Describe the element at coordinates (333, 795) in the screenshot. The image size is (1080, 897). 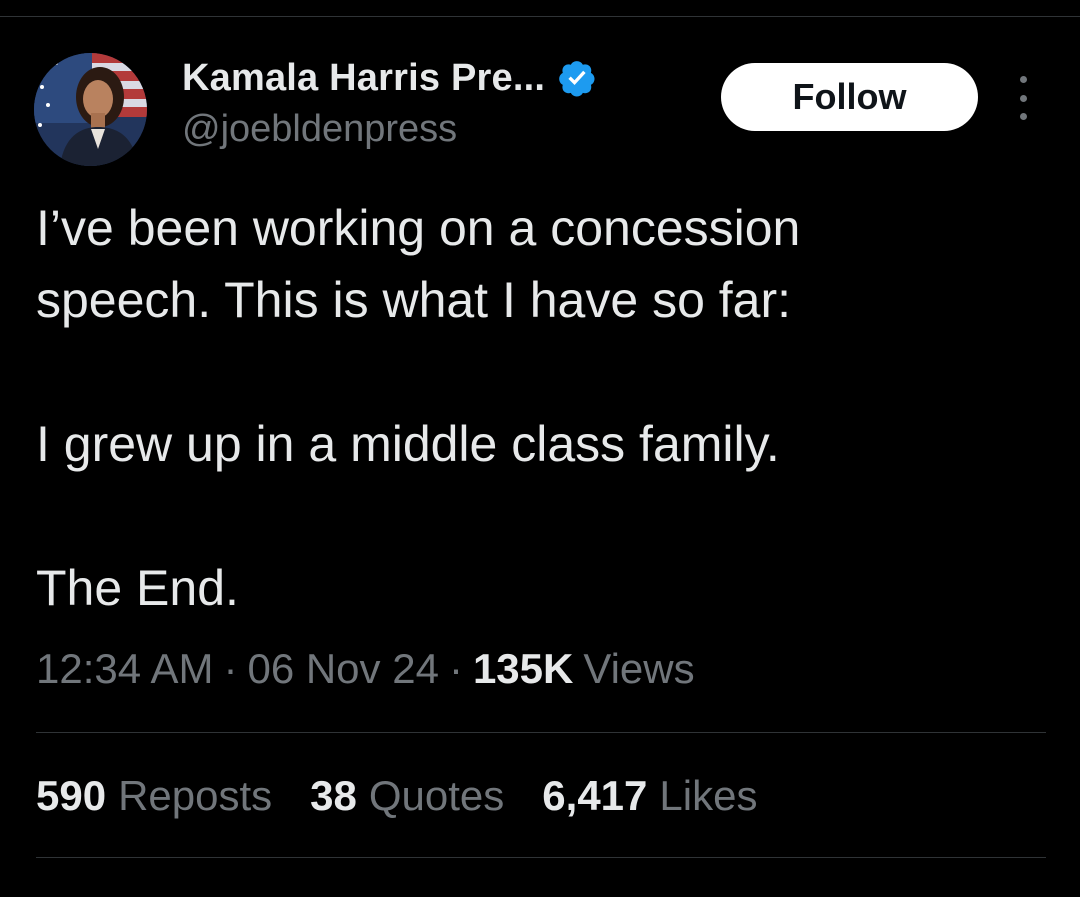
I see `quotes-count: 38` at that location.